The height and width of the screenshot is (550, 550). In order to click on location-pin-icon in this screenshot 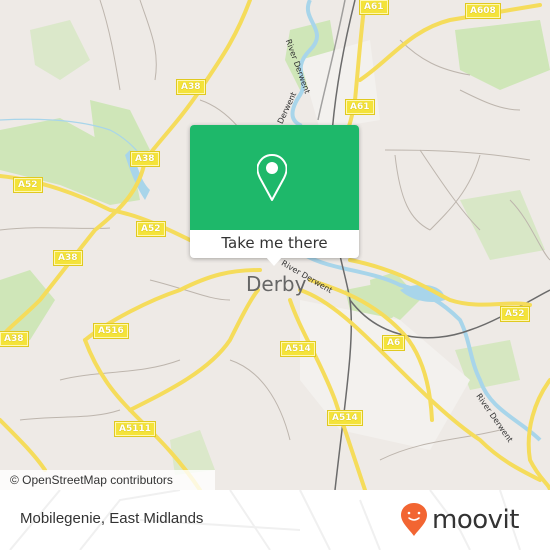, I will do `click(272, 177)`.